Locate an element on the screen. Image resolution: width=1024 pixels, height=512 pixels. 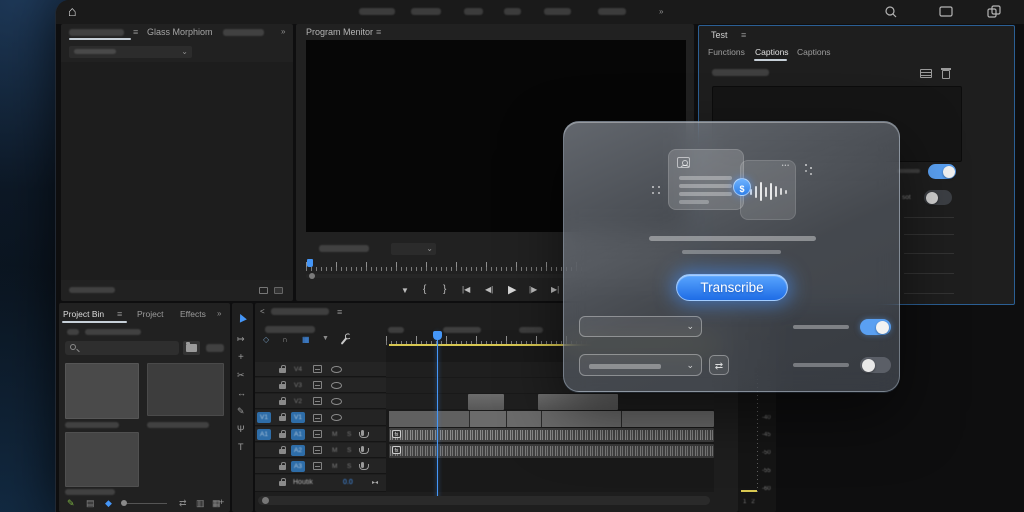
mic-icon is located at coordinates (363, 450).